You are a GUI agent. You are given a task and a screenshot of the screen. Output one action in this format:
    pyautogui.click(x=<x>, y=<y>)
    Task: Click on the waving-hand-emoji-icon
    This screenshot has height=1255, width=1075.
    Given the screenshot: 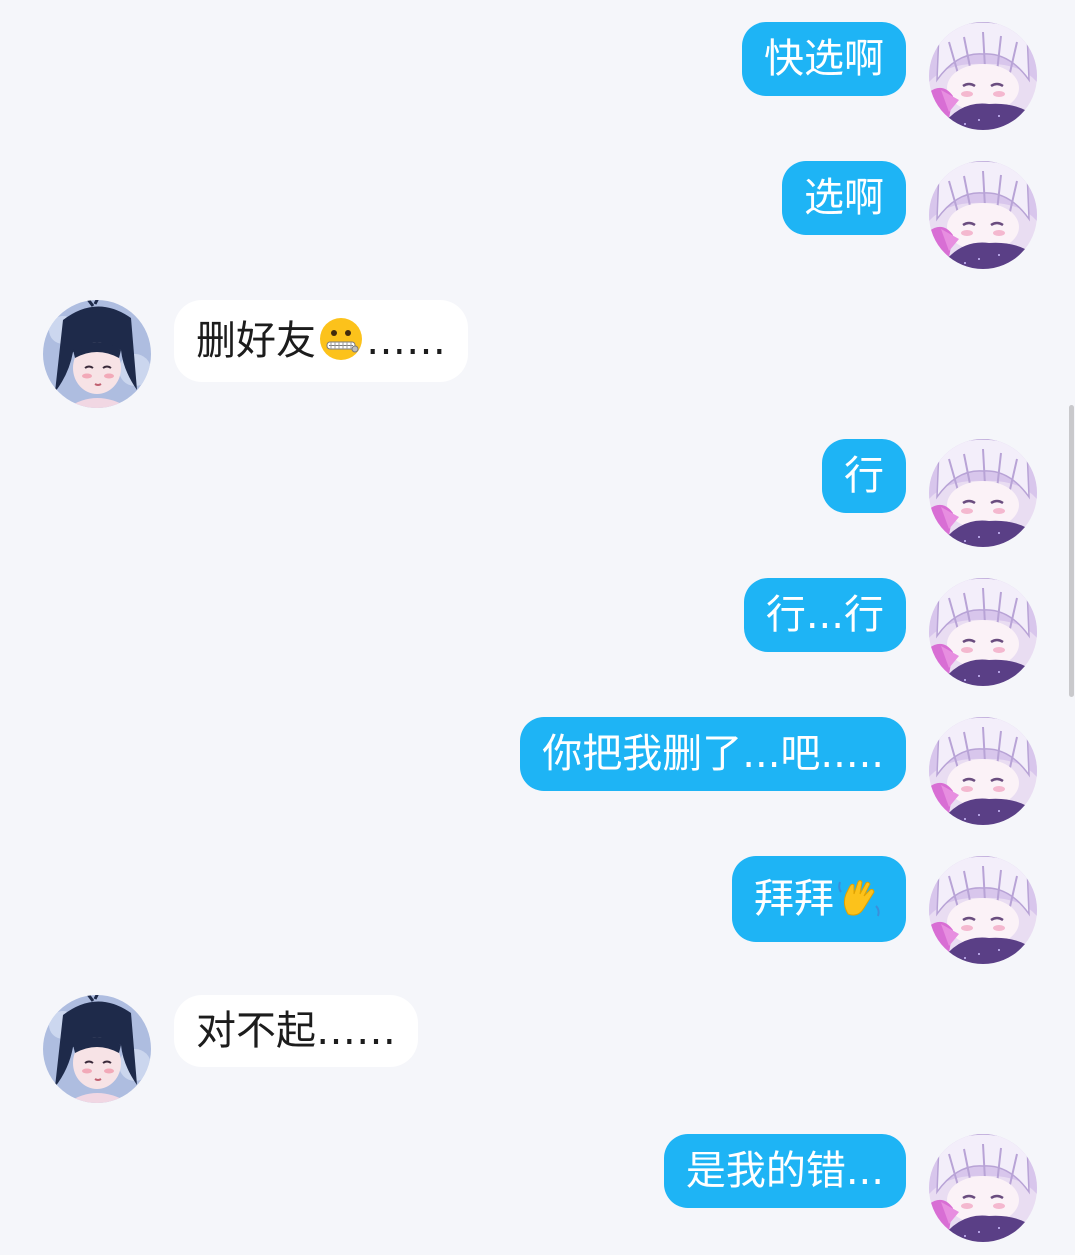 What is the action you would take?
    pyautogui.click(x=859, y=897)
    